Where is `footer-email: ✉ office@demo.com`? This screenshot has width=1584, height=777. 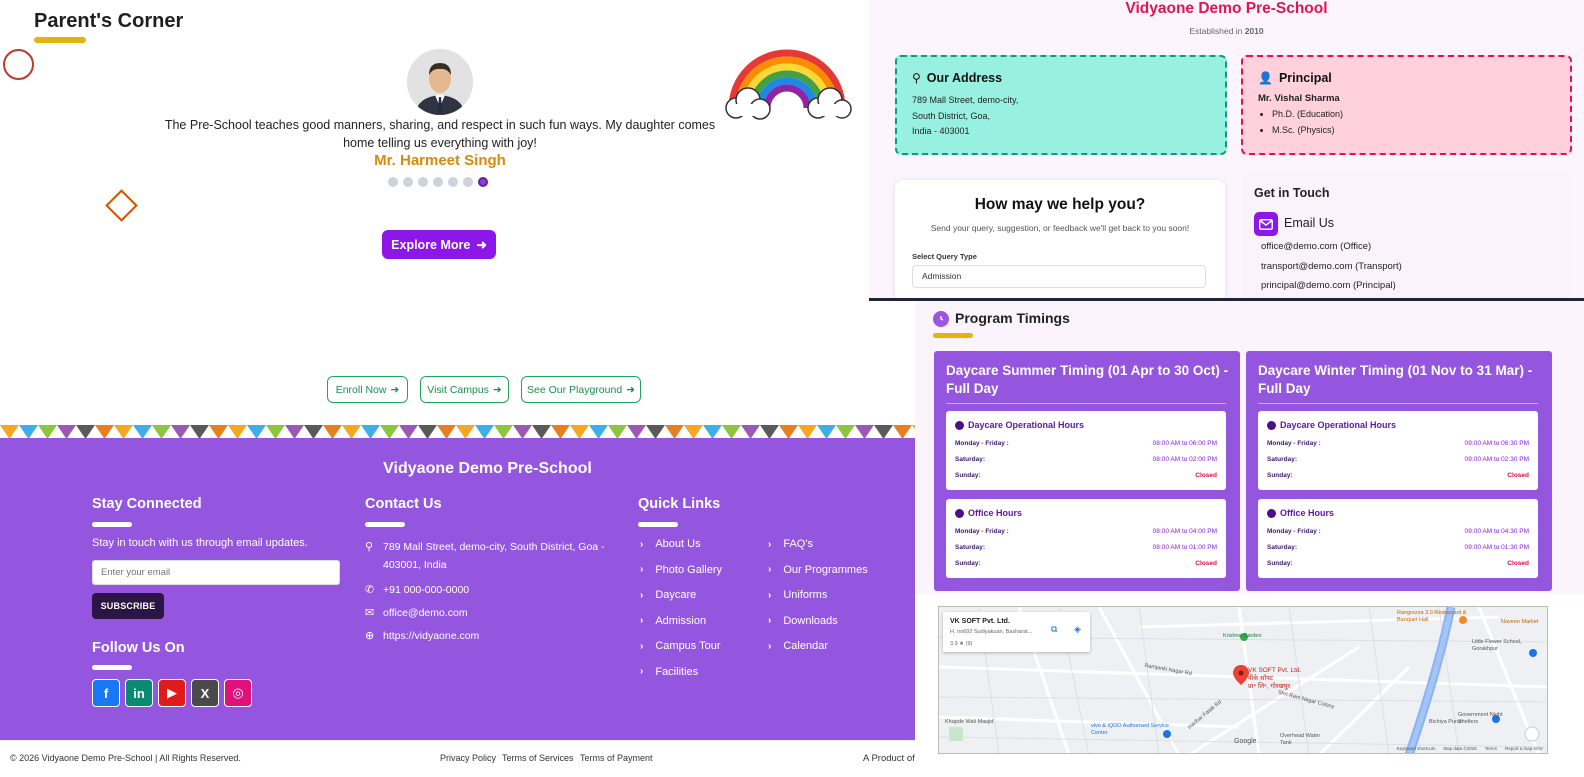 footer-email: ✉ office@demo.com is located at coordinates (416, 613).